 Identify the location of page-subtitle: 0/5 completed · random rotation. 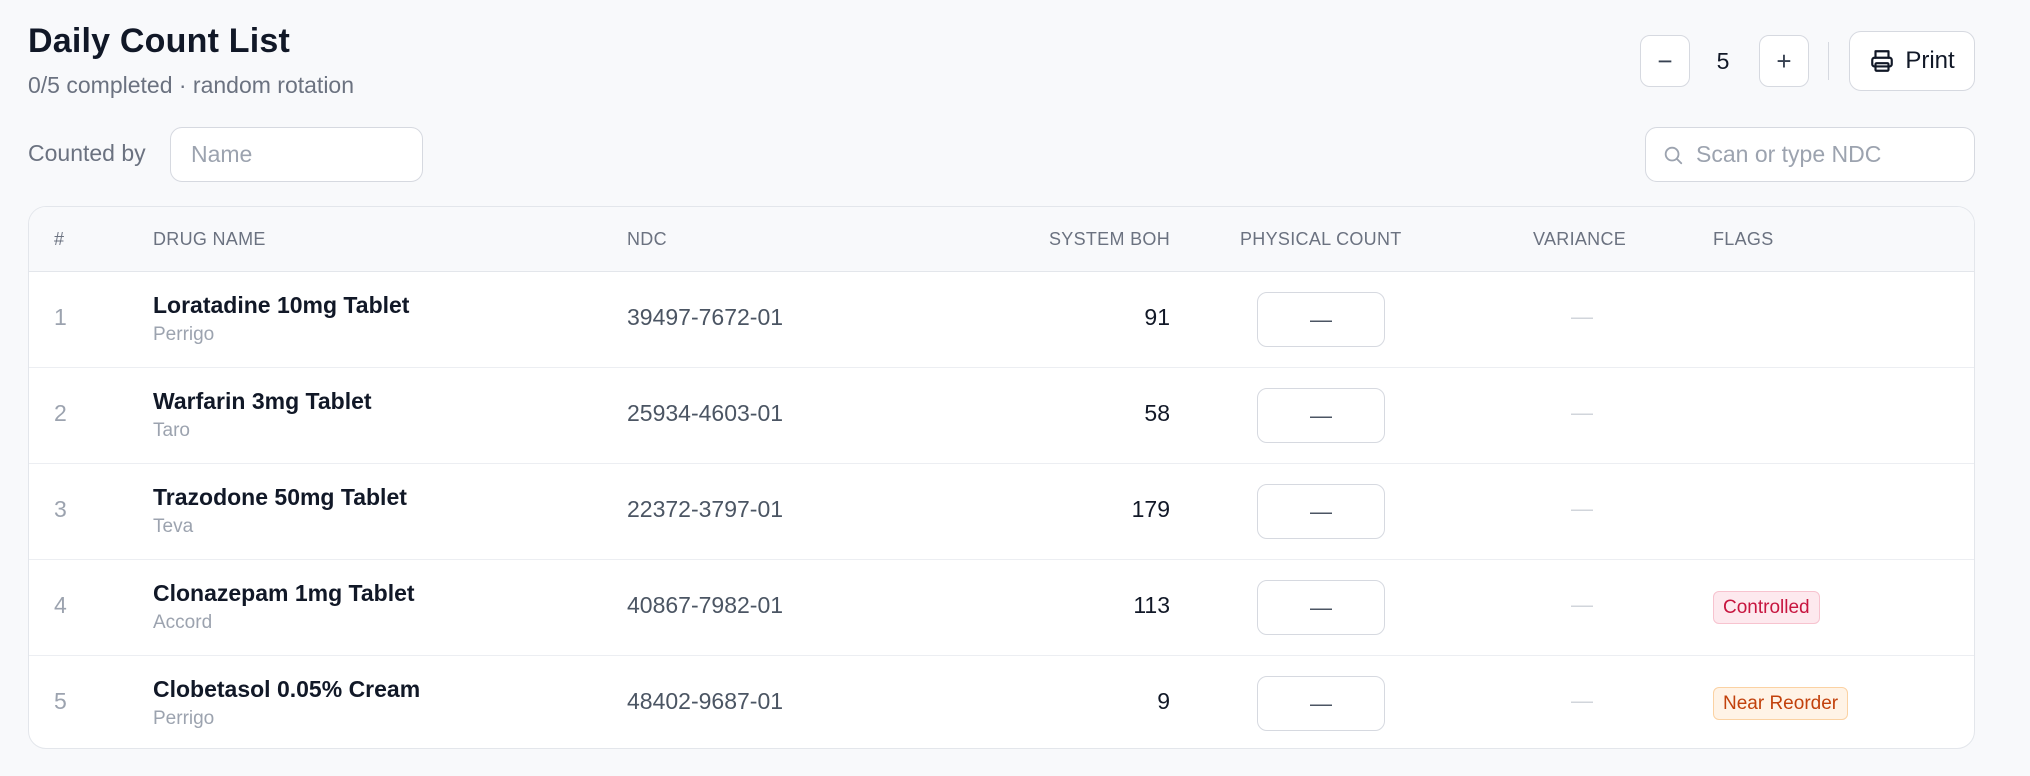
(191, 85).